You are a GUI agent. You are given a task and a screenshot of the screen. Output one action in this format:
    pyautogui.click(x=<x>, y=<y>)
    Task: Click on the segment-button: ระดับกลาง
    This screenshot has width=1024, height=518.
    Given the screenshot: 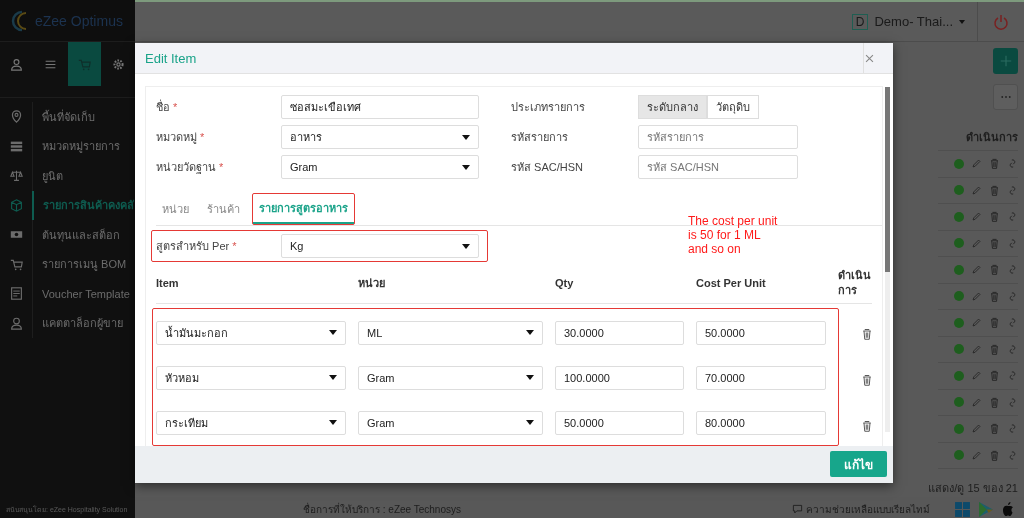 What is the action you would take?
    pyautogui.click(x=672, y=107)
    